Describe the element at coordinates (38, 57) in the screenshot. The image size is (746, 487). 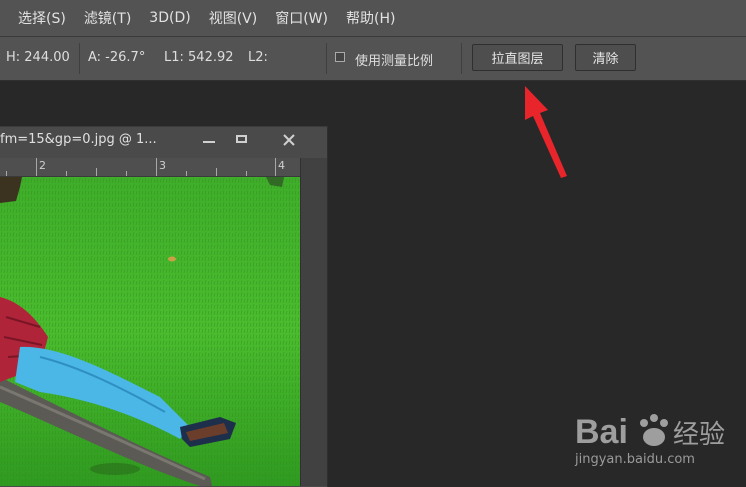
I see `height-readout: H: 244.00` at that location.